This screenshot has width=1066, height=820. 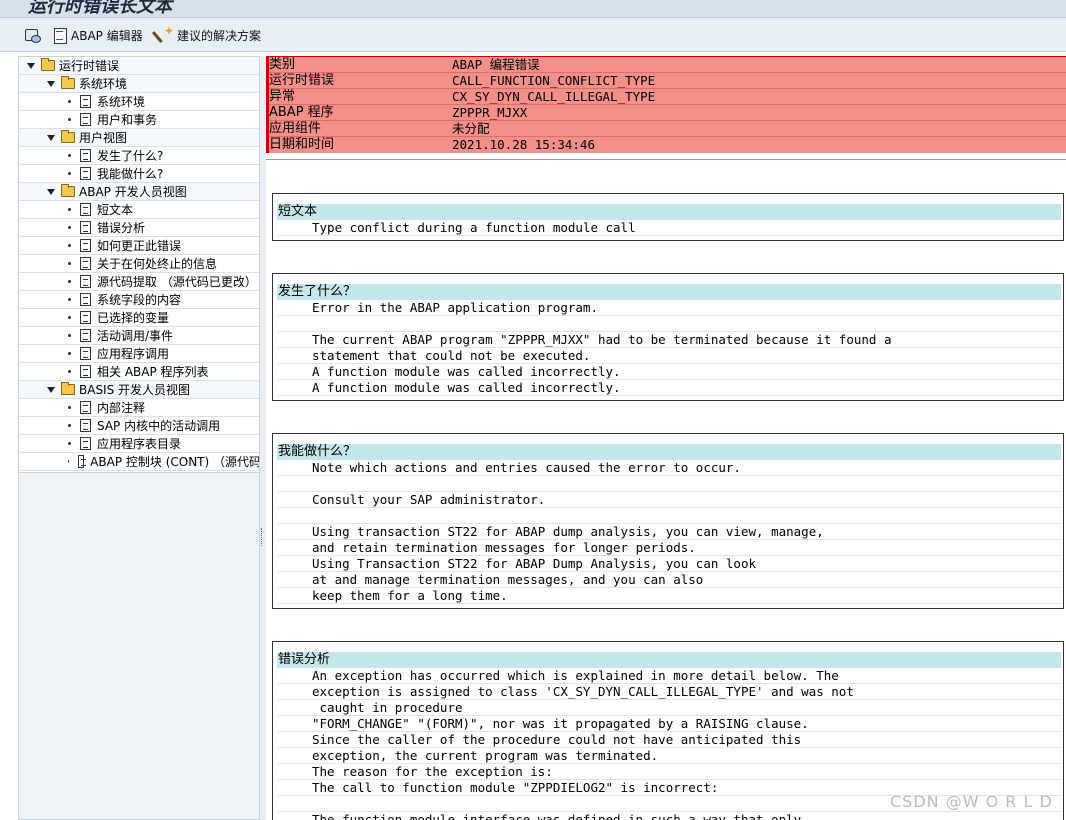 What do you see at coordinates (667, 129) in the screenshot?
I see `header-row: 应用组件 未分配` at bounding box center [667, 129].